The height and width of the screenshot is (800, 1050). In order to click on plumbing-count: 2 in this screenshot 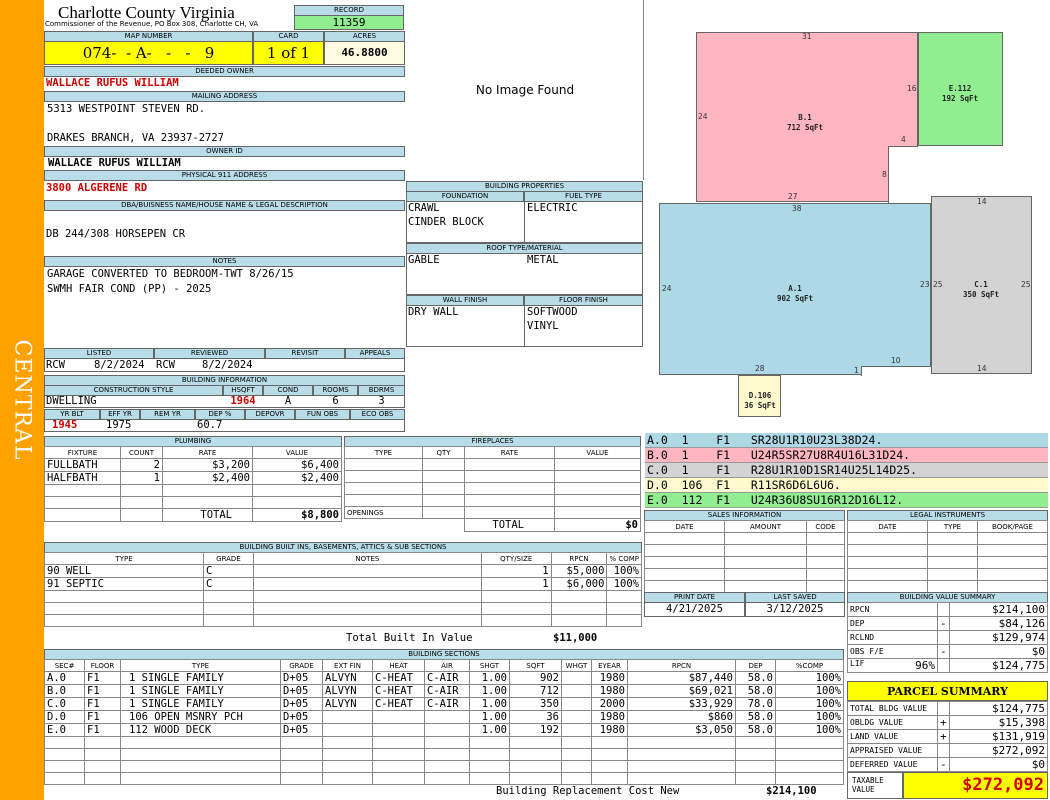, I will do `click(141, 465)`.